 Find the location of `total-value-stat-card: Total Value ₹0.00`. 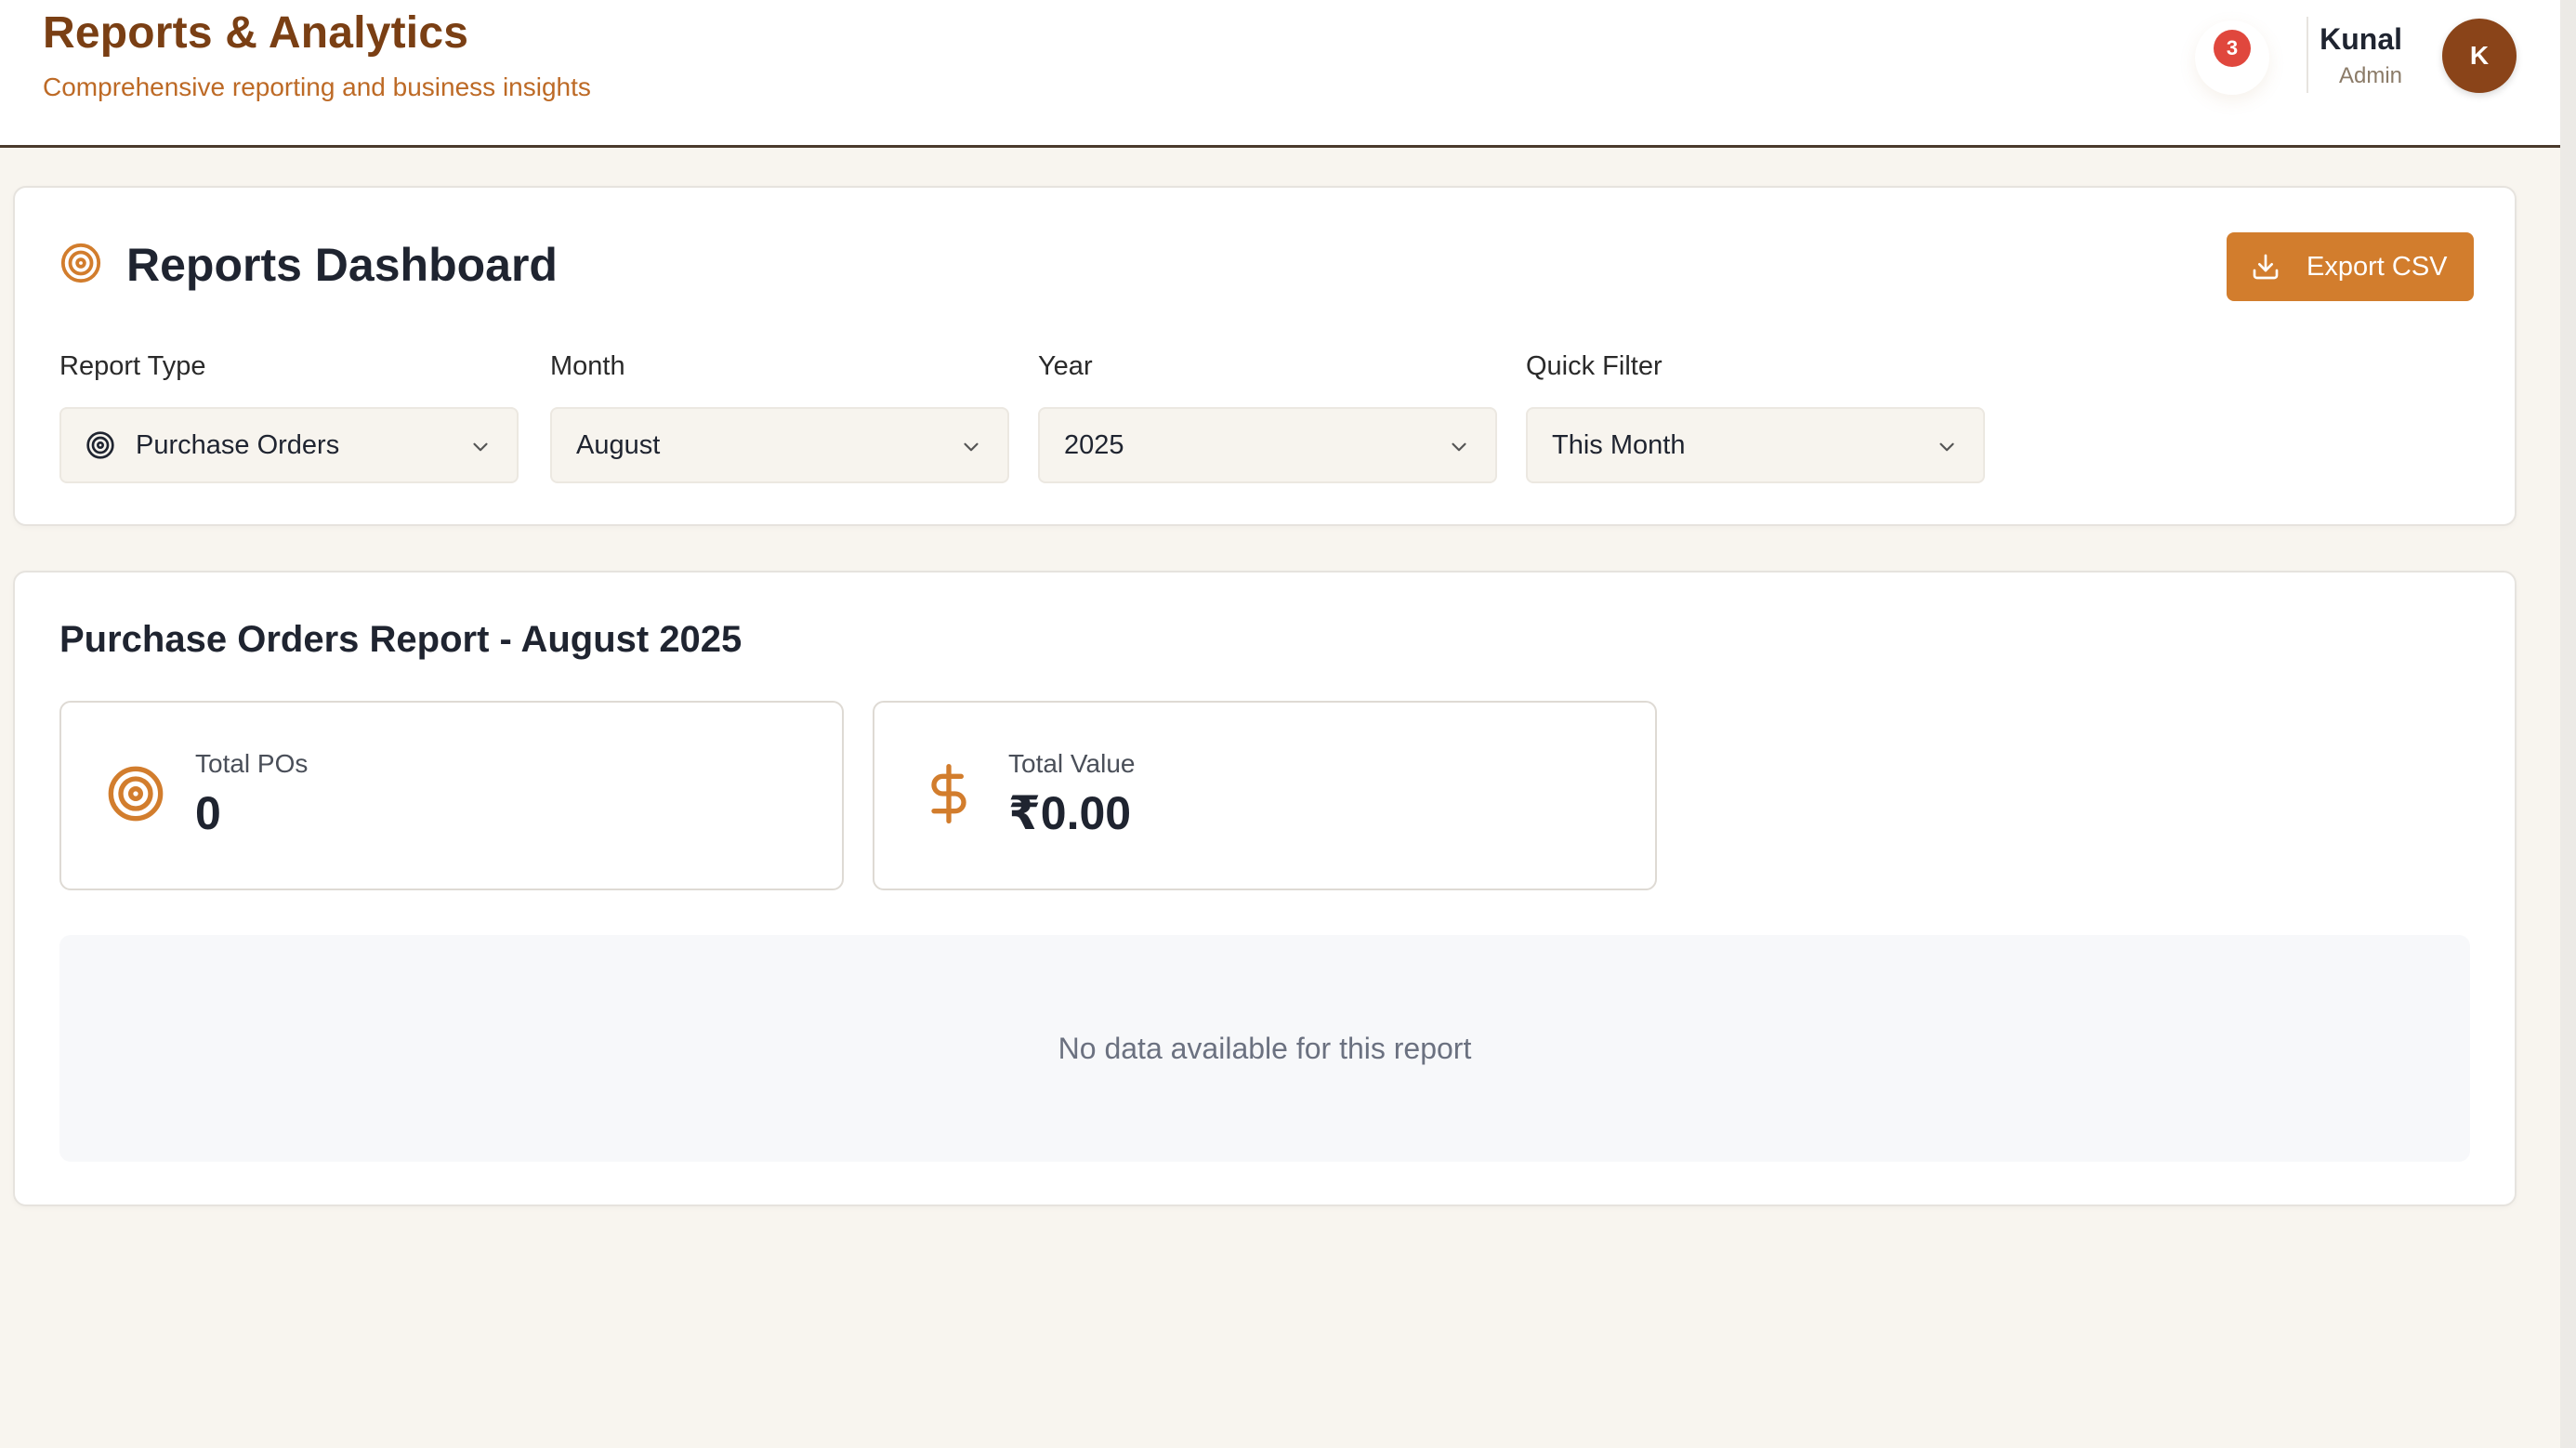

total-value-stat-card: Total Value ₹0.00 is located at coordinates (1265, 795).